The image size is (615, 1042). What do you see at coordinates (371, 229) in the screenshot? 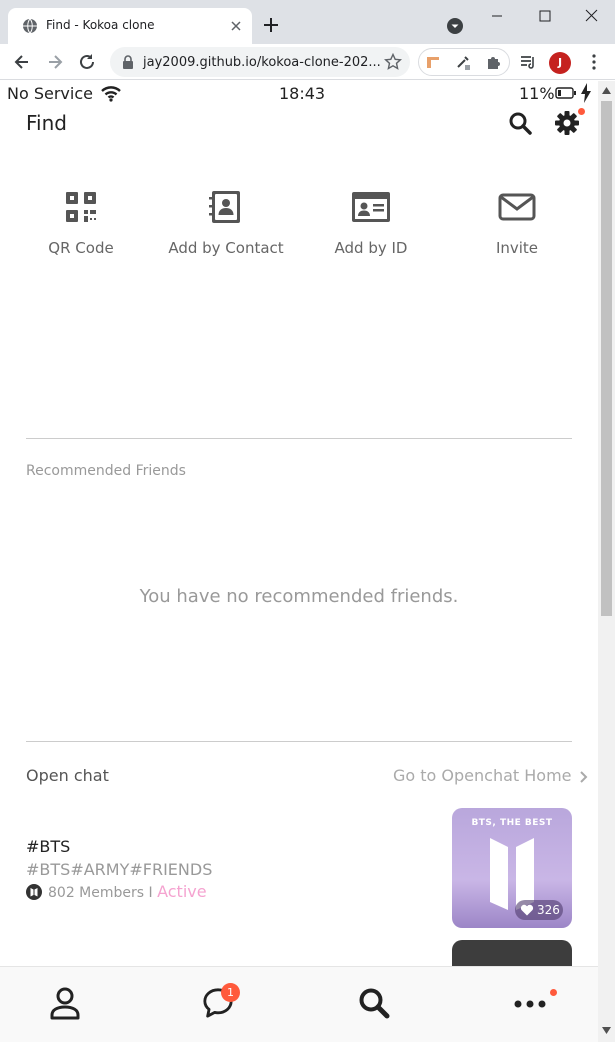
I see `add-by-id-button: Add by ID` at bounding box center [371, 229].